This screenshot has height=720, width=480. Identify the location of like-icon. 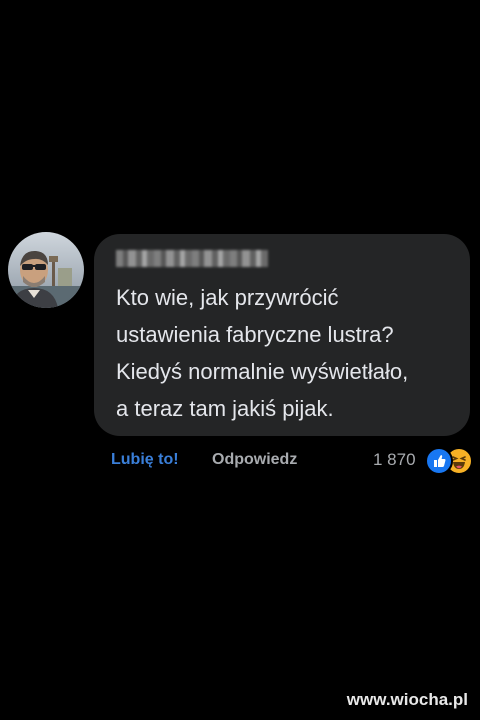
(439, 461).